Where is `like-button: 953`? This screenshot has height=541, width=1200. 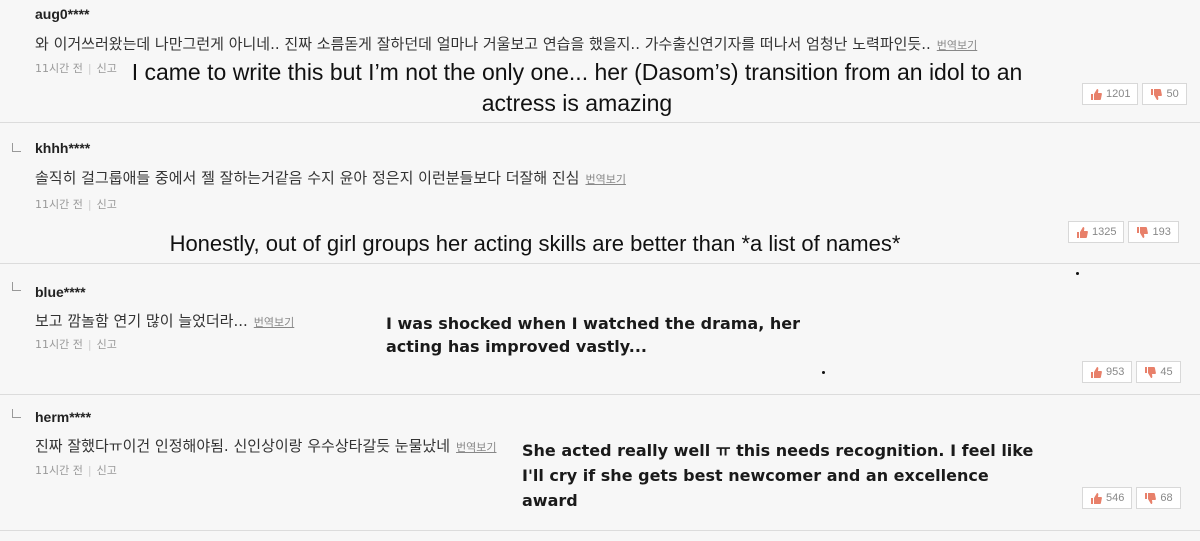 like-button: 953 is located at coordinates (1107, 372).